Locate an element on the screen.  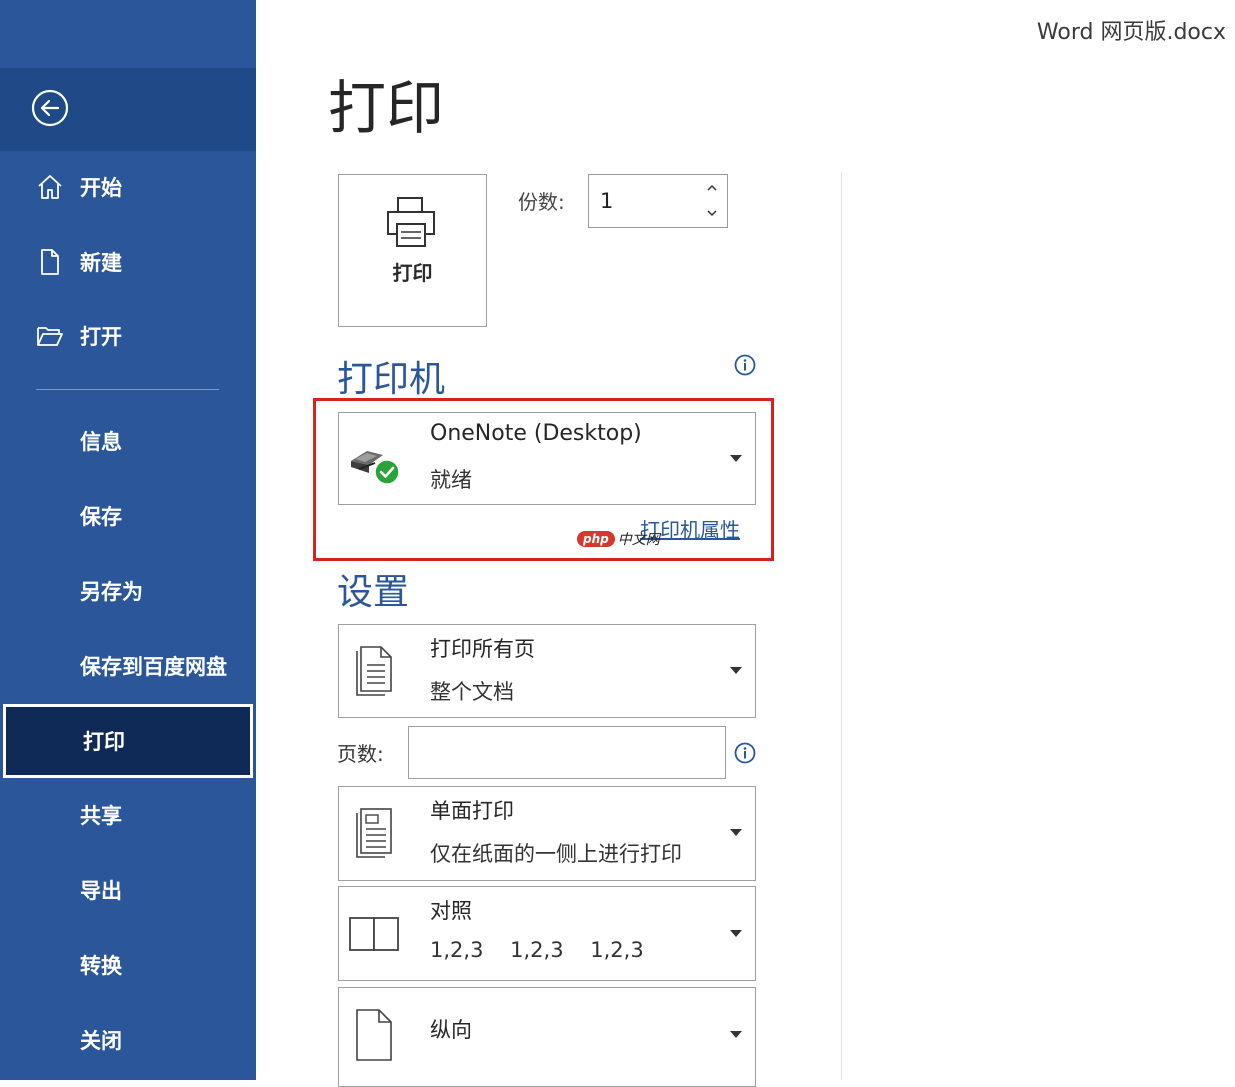
sidebar-item-home: 开始 is located at coordinates (128, 187).